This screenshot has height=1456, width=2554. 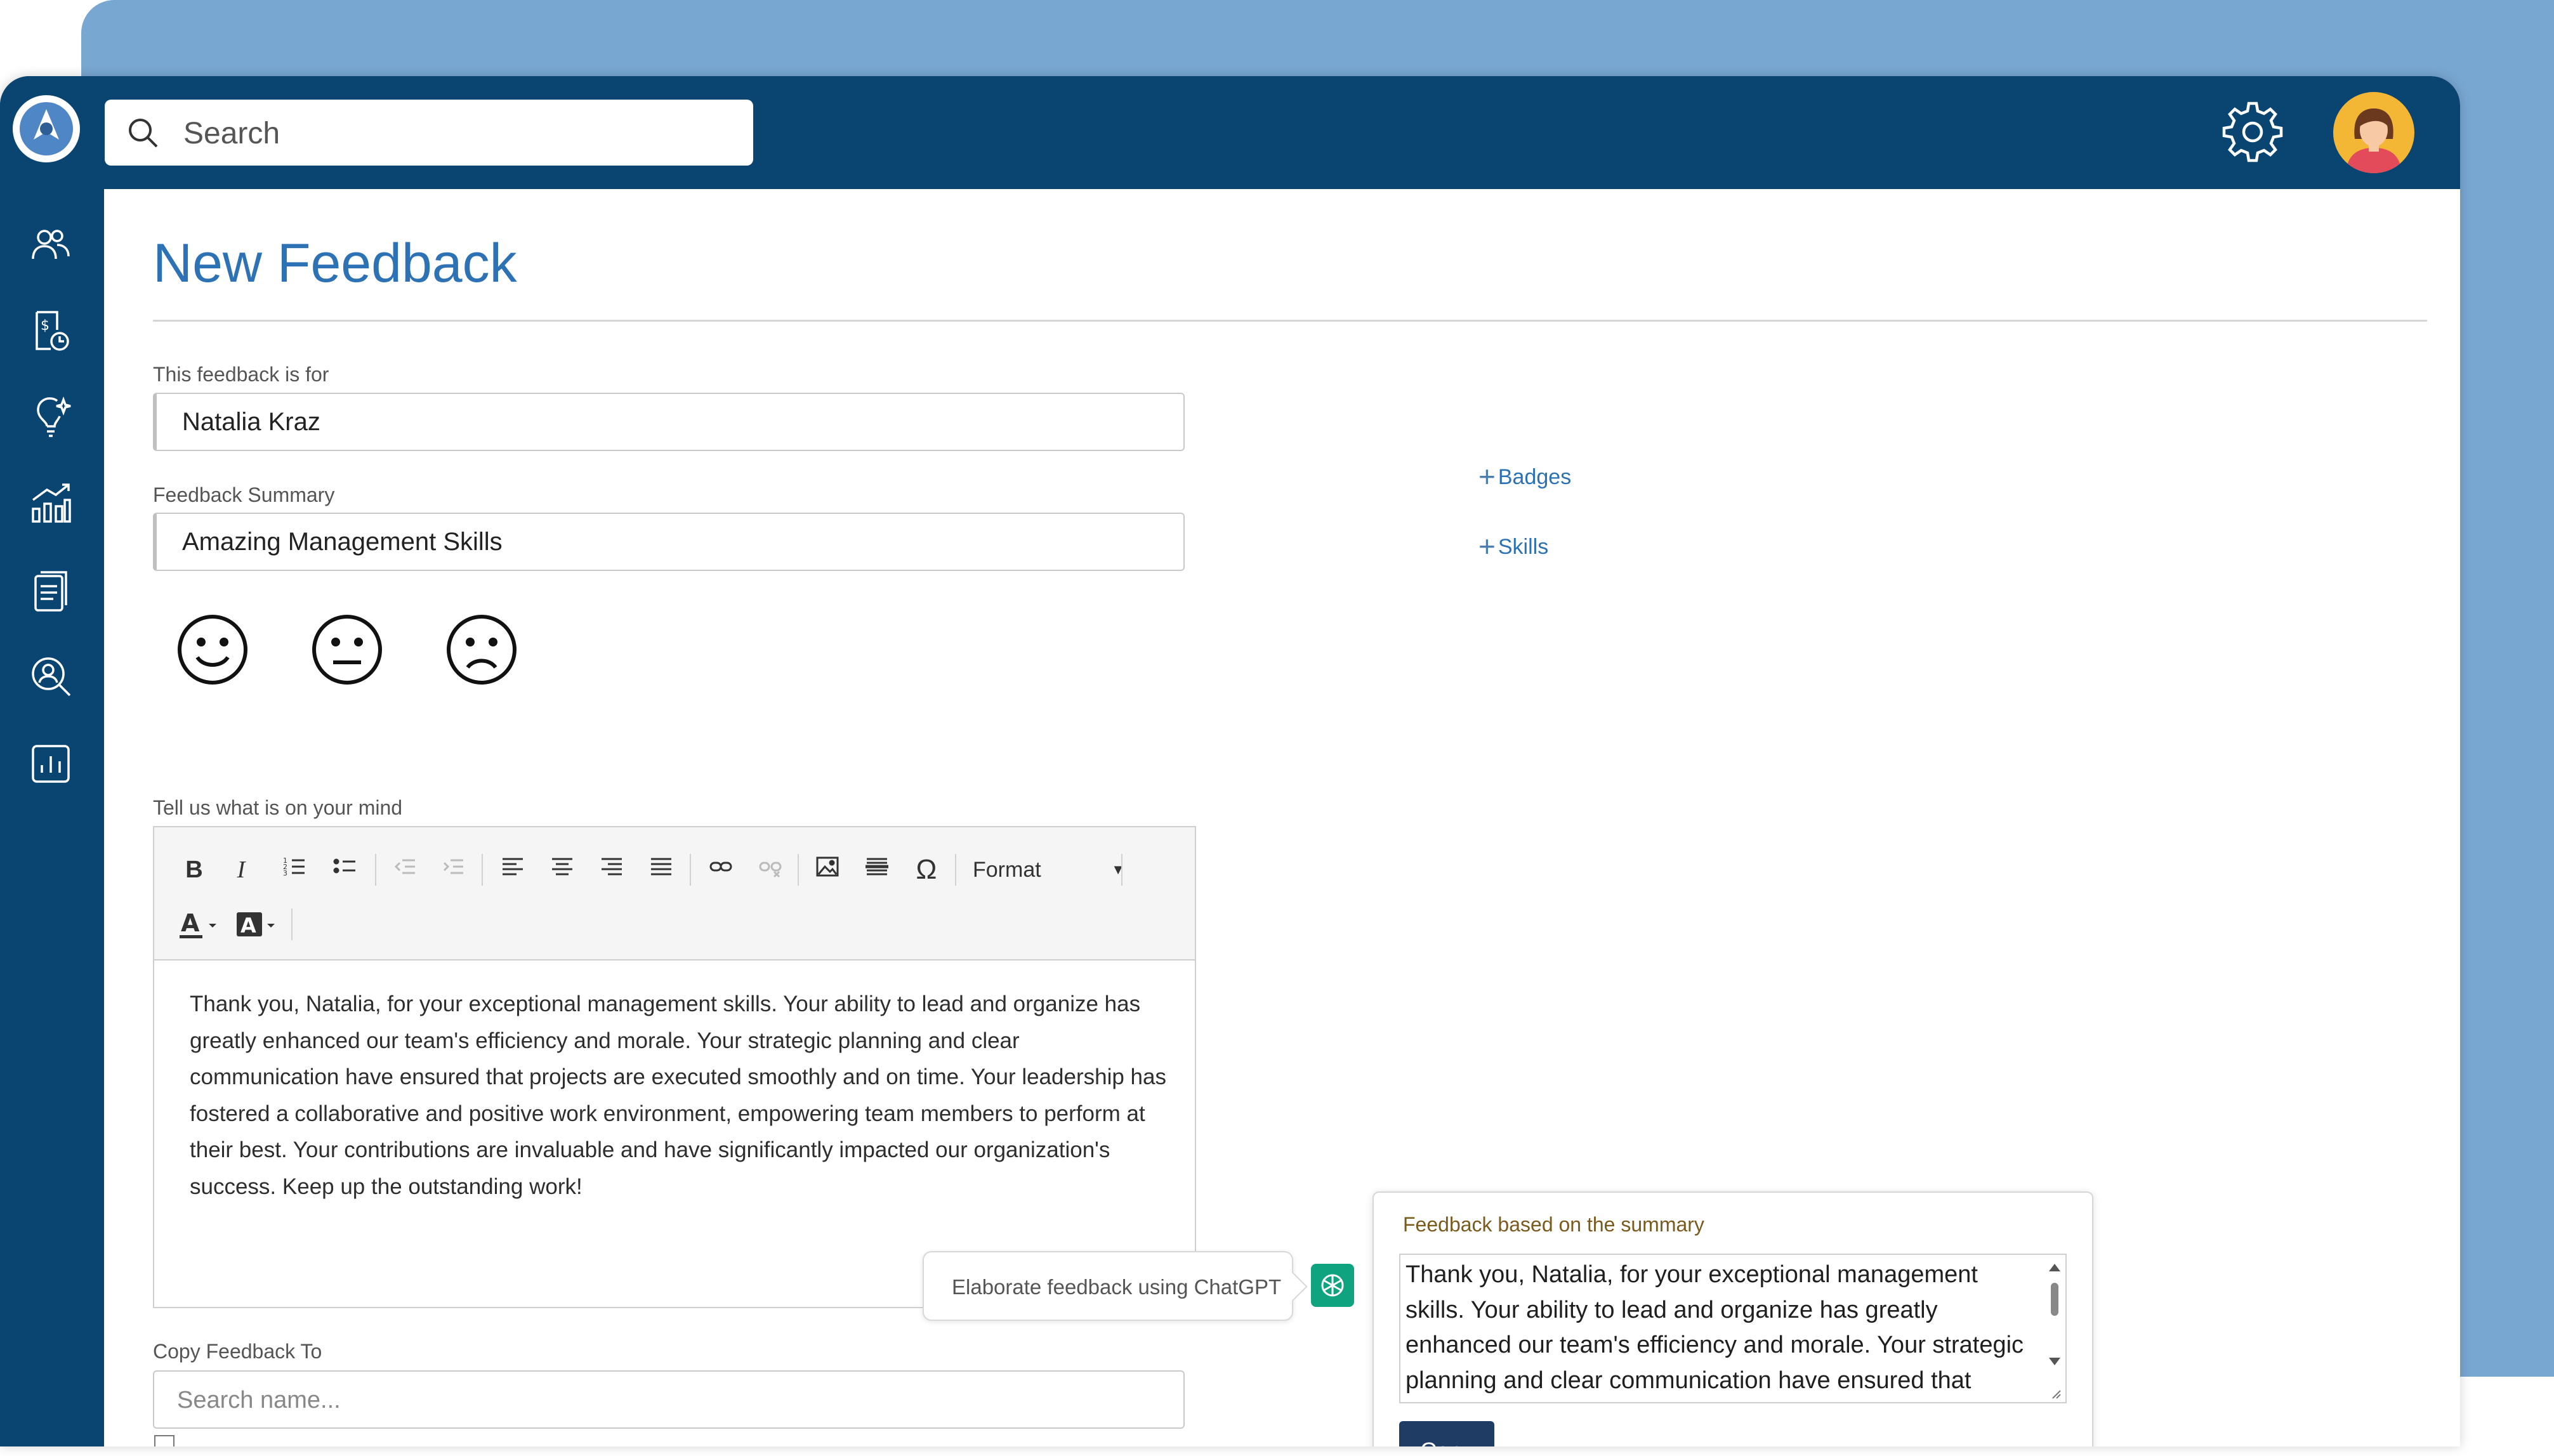 What do you see at coordinates (51, 416) in the screenshot?
I see `lightbulb-sparkle-icon` at bounding box center [51, 416].